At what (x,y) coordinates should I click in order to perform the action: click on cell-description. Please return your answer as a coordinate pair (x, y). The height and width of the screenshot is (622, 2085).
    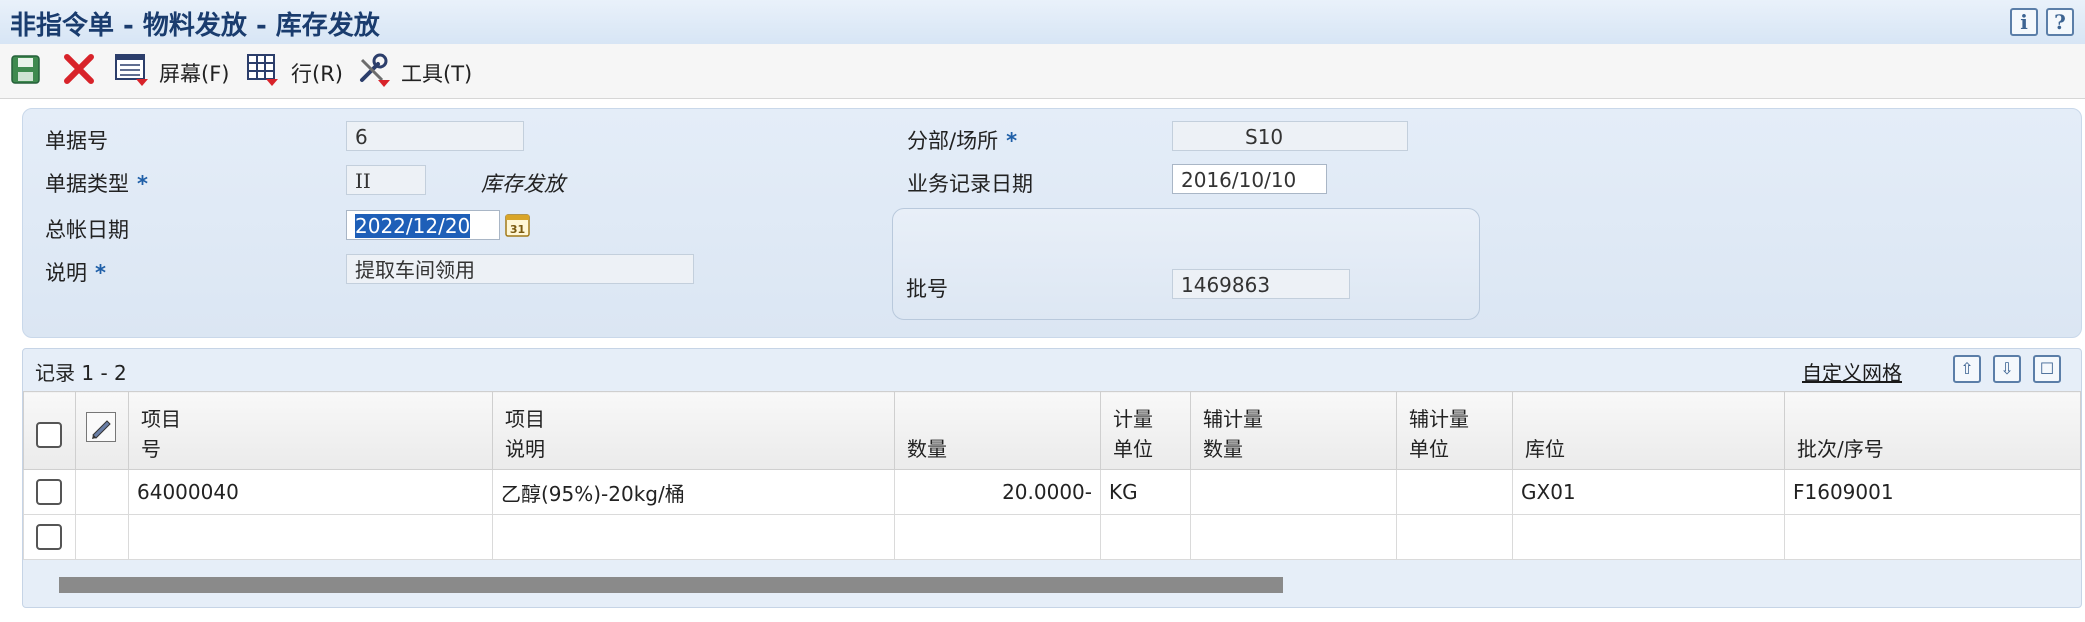
    Looking at the image, I should click on (693, 537).